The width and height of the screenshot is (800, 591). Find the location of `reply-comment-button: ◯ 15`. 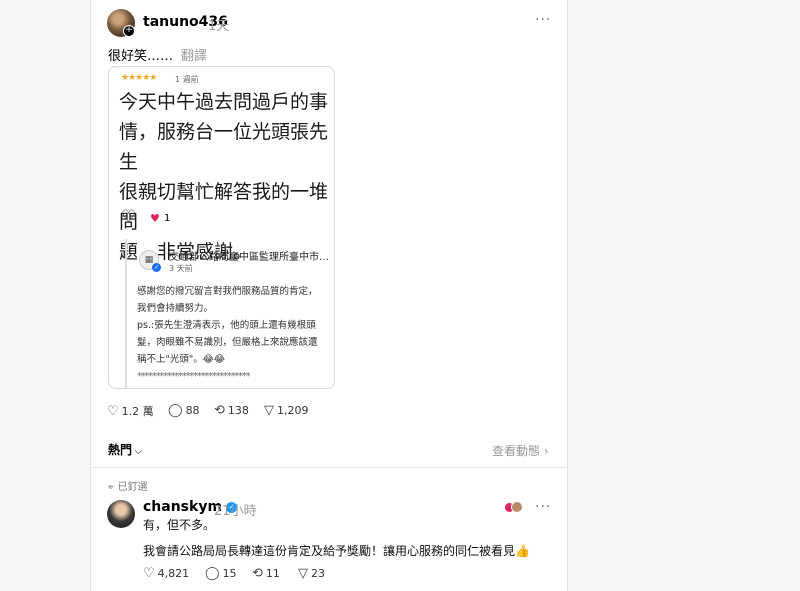

reply-comment-button: ◯ 15 is located at coordinates (221, 573).